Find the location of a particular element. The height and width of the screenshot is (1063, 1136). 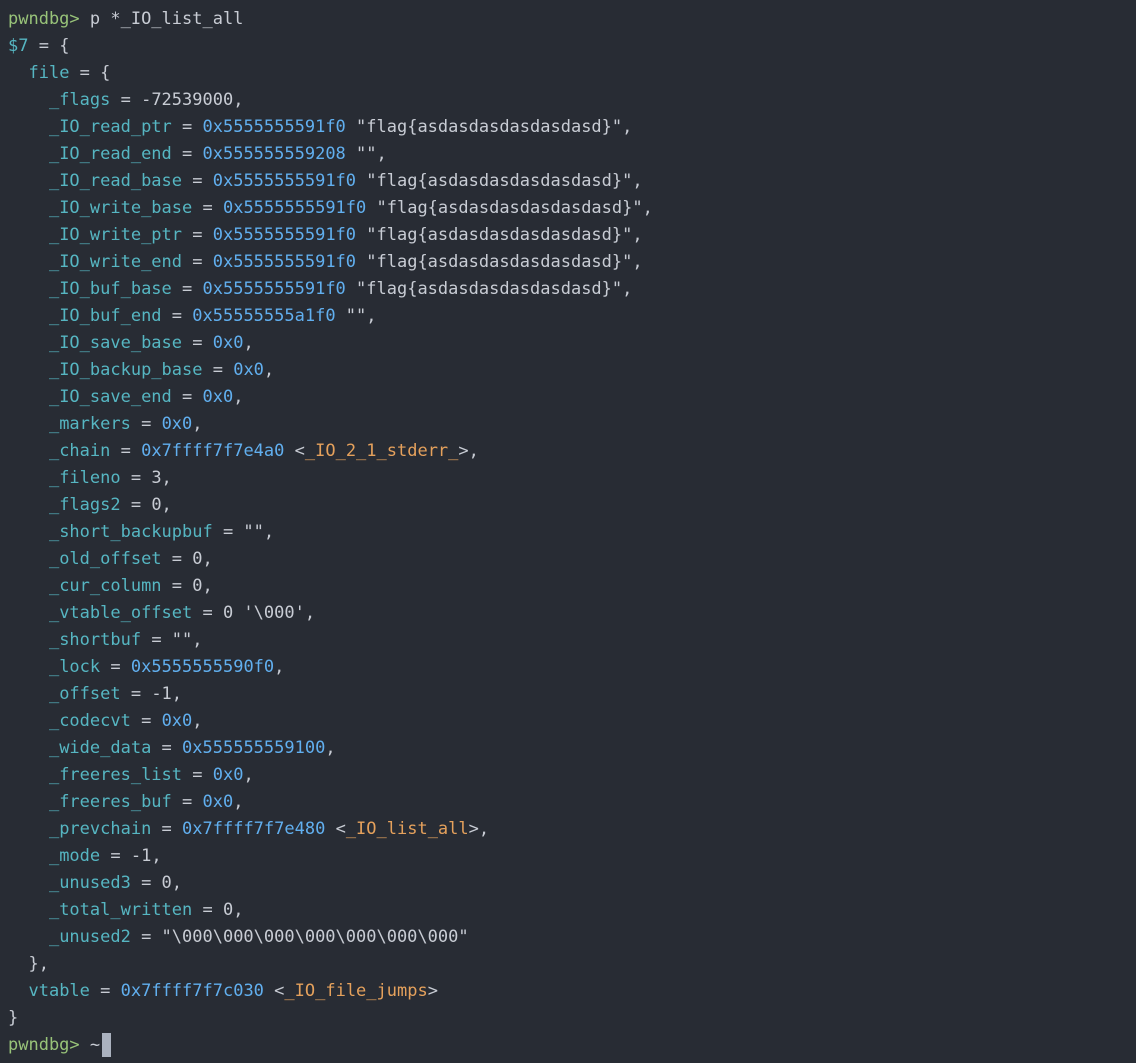

terminal-input-line: pwndbg> ~ is located at coordinates (572, 1045).